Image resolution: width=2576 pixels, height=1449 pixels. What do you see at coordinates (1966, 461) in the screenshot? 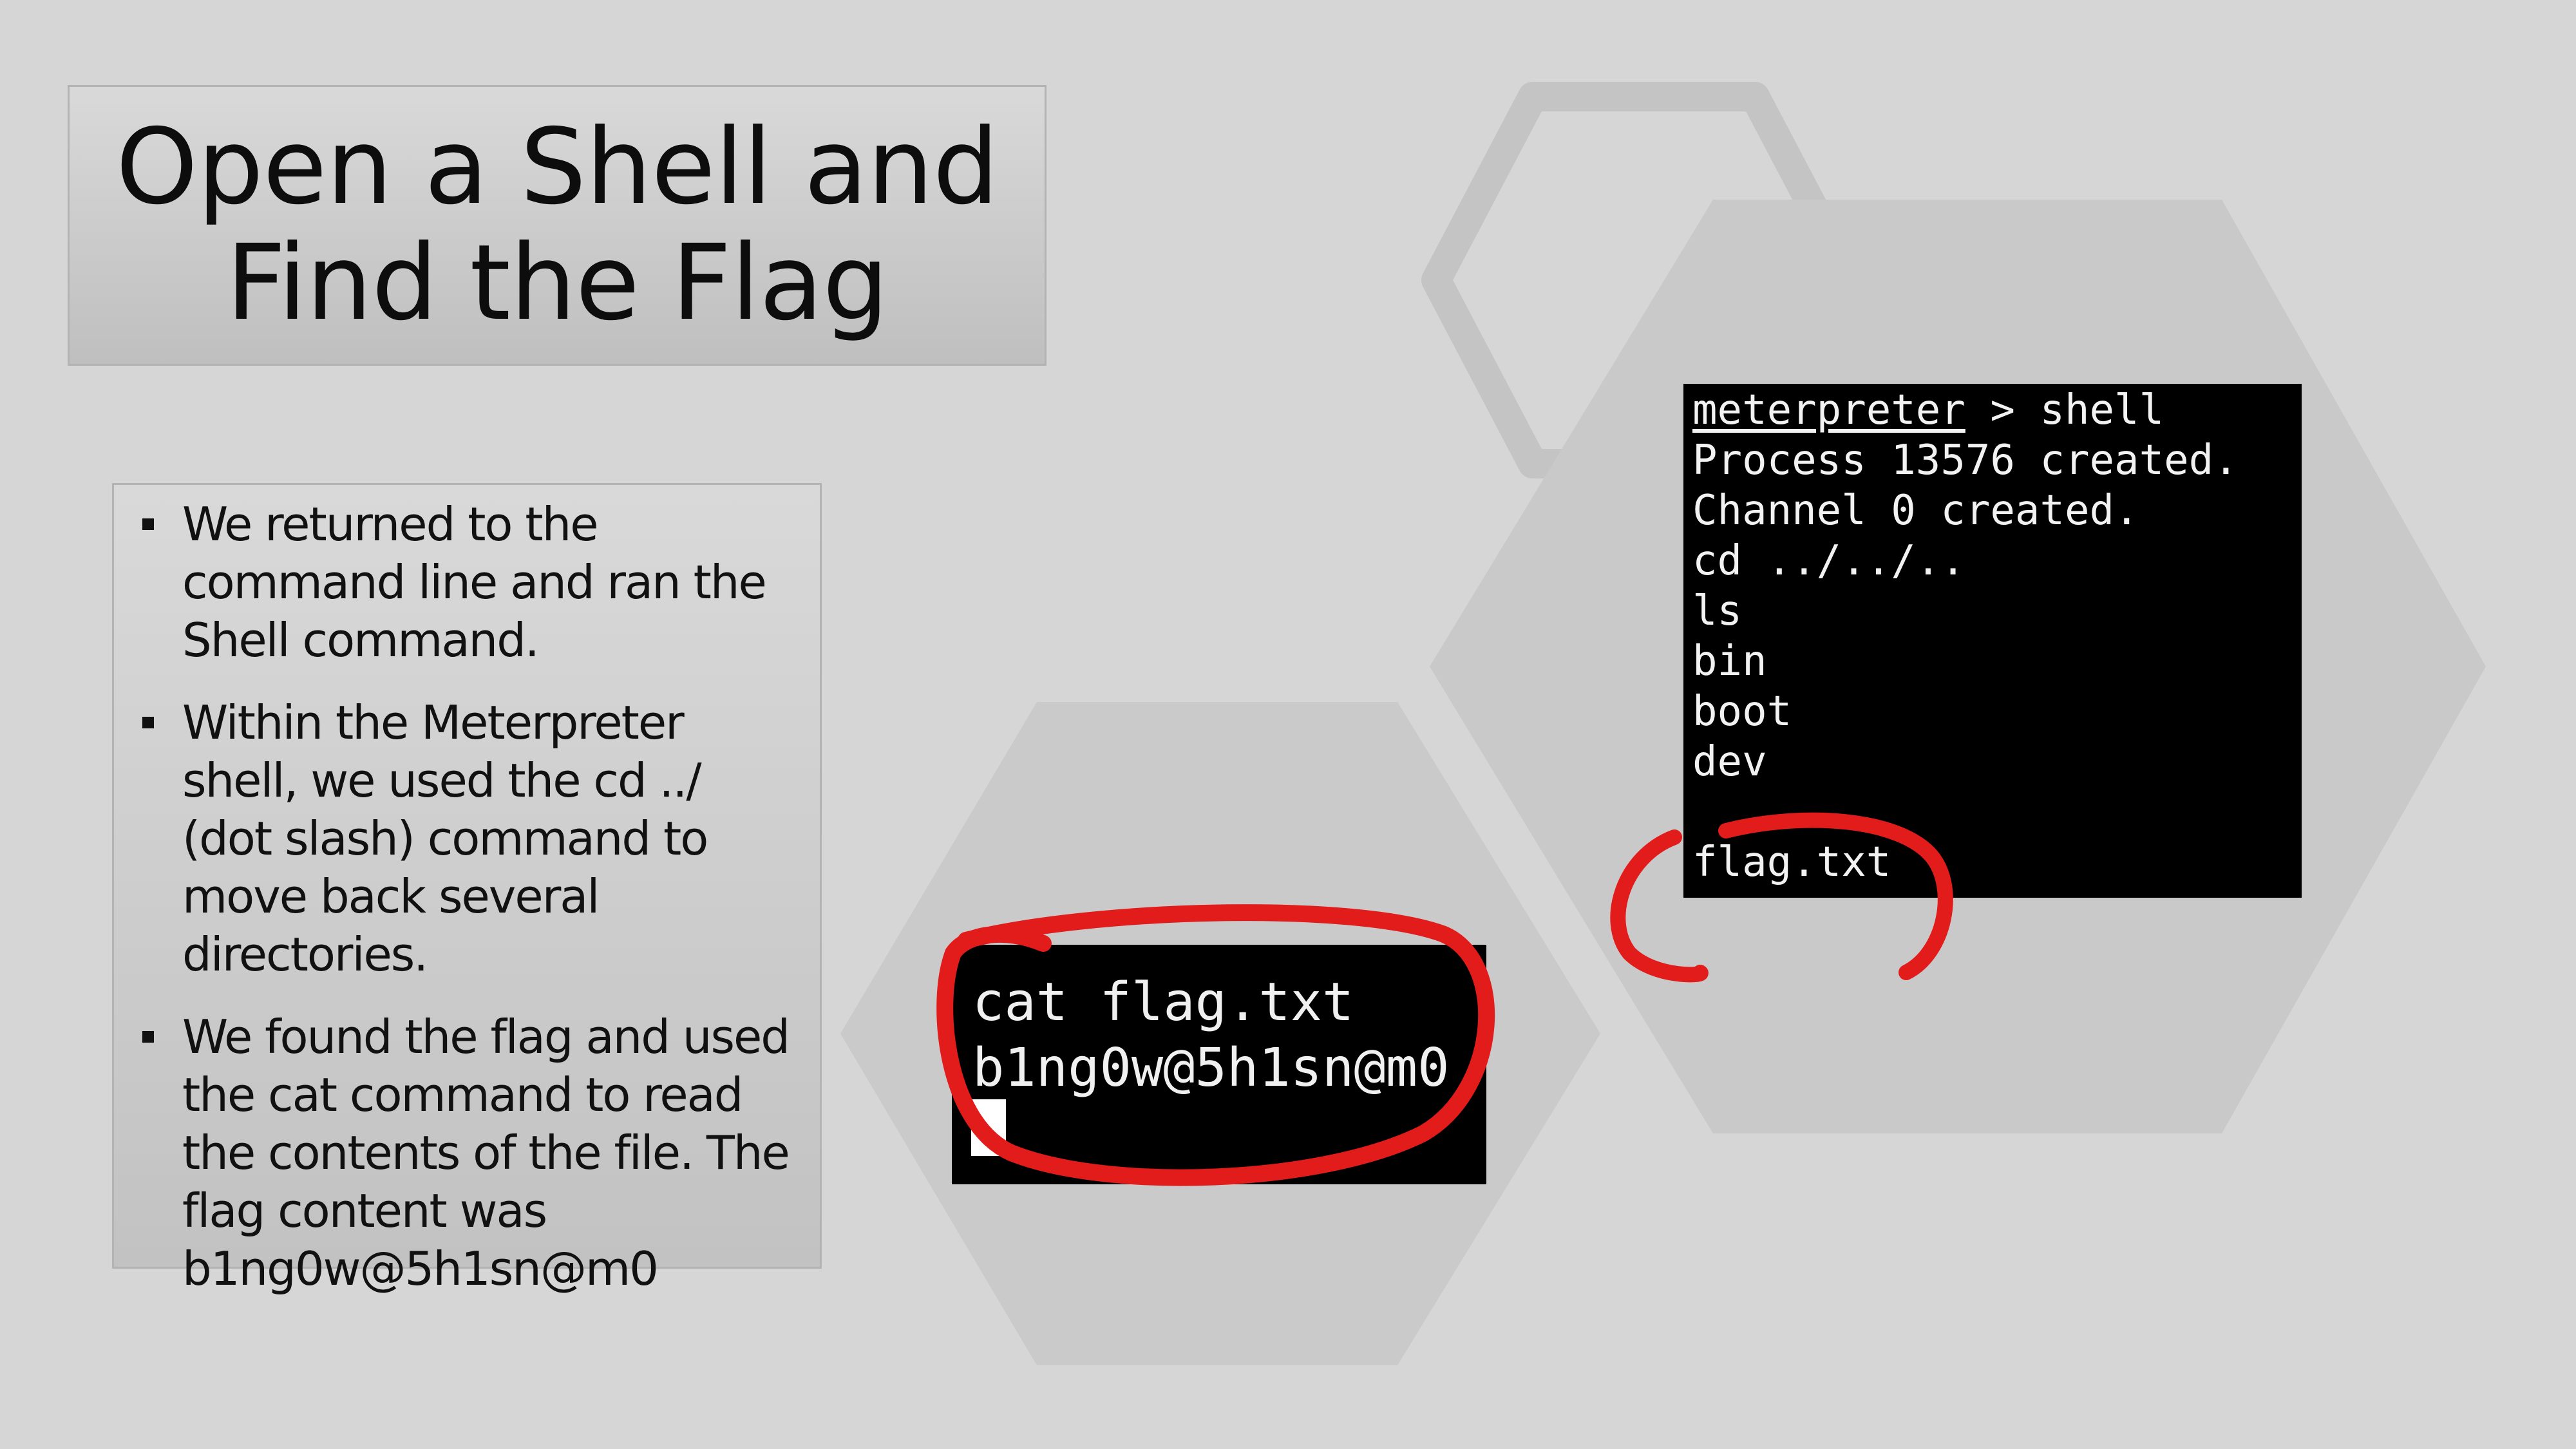
I see `terminal-line: Process 13576 created.` at bounding box center [1966, 461].